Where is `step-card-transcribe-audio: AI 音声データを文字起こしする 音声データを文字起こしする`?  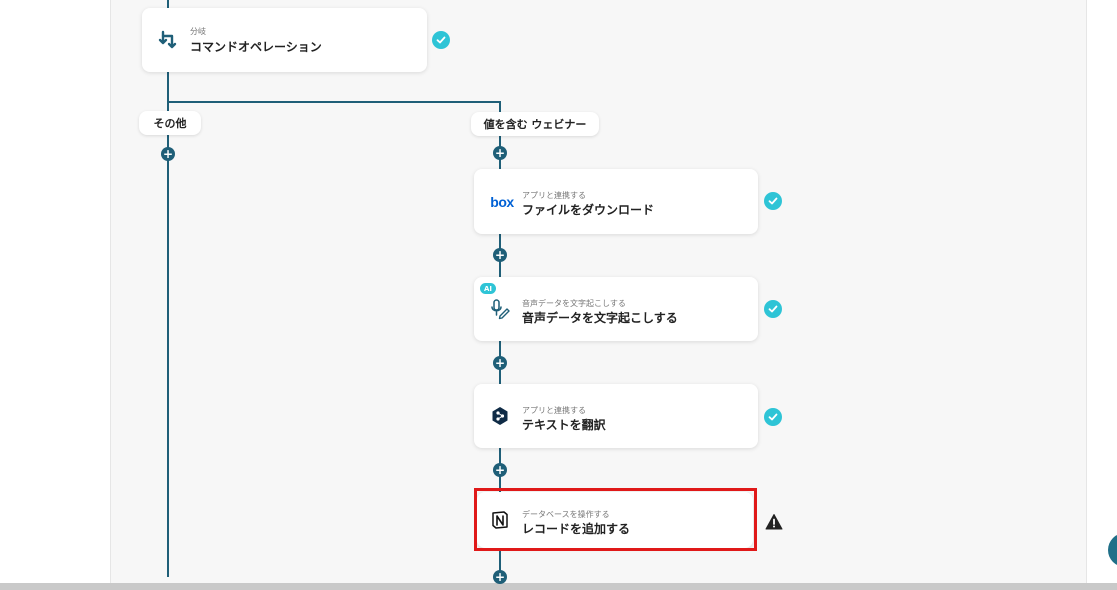
step-card-transcribe-audio: AI 音声データを文字起こしする 音声データを文字起こしする is located at coordinates (616, 309).